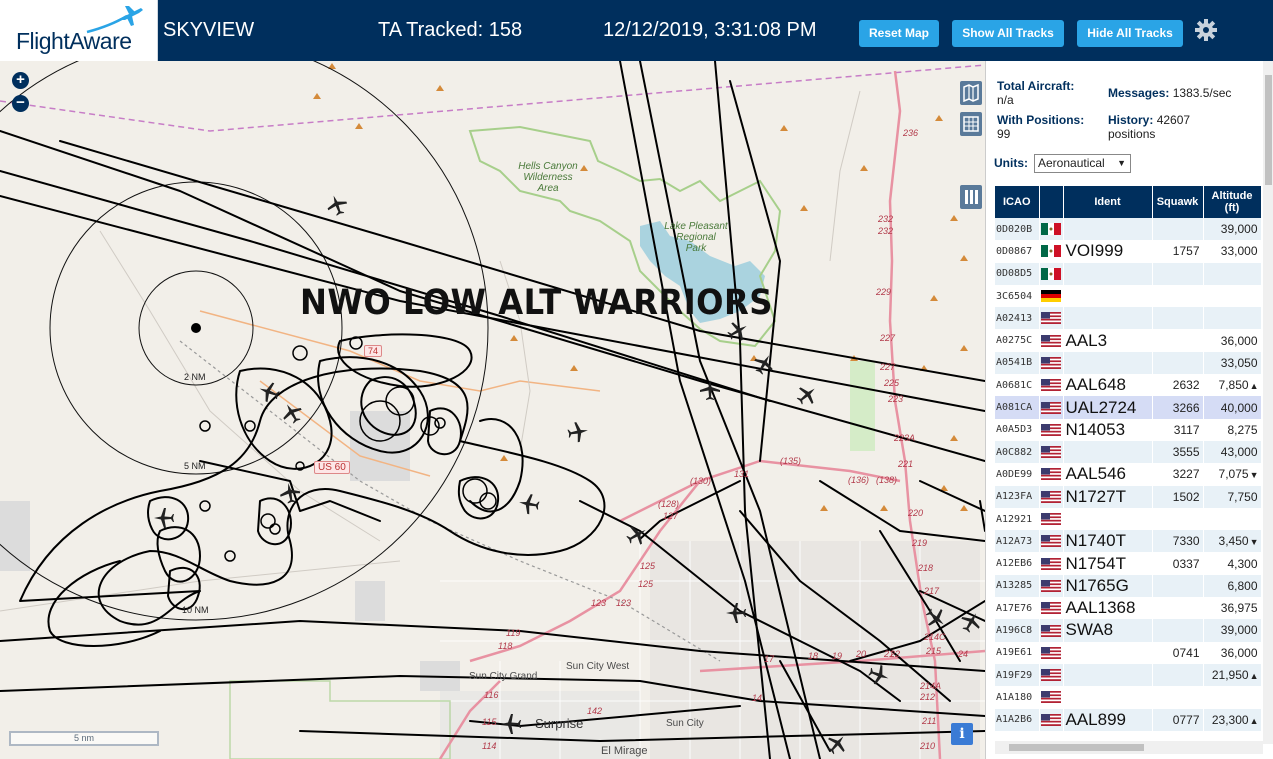 This screenshot has width=1273, height=759. I want to click on icao-cell: 0D020B, so click(1017, 229).